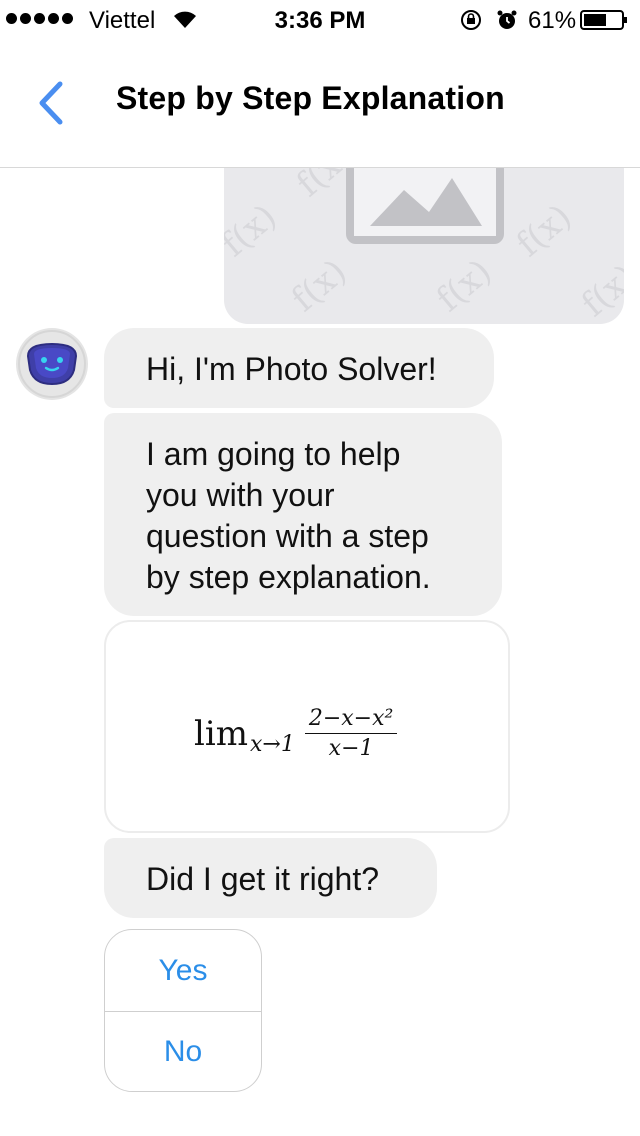 Image resolution: width=640 pixels, height=1136 pixels. I want to click on battery-icon, so click(603, 20).